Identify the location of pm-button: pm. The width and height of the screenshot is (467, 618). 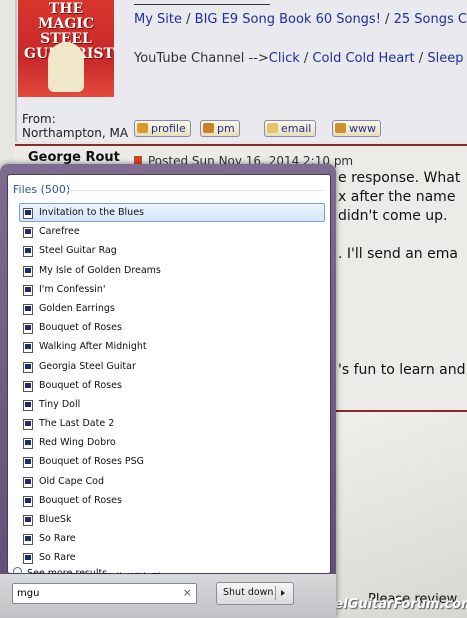
(220, 128).